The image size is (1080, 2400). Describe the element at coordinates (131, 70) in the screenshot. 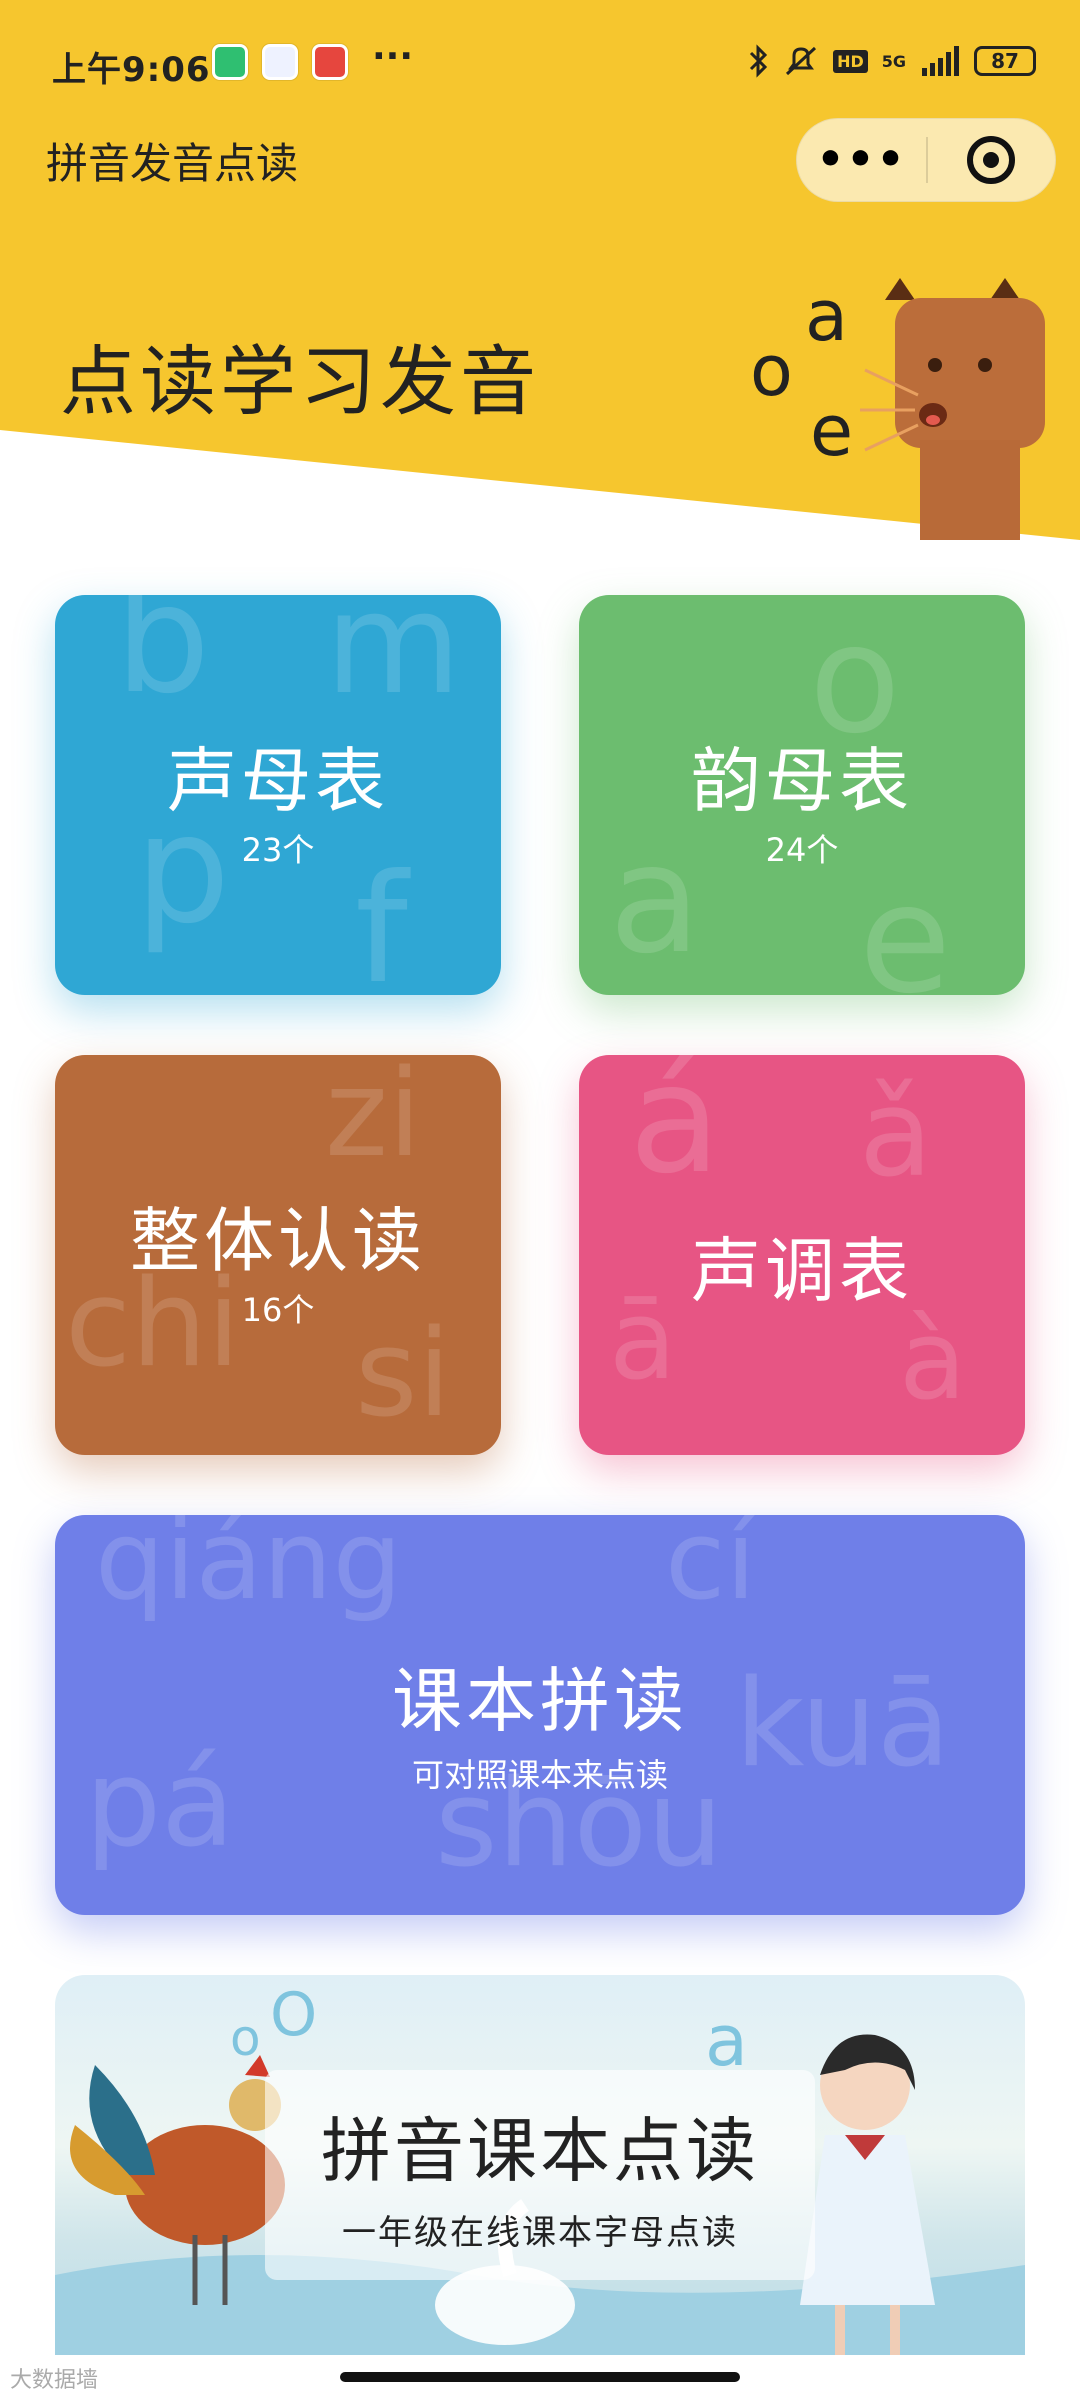

I see `status-time: 上午9:06` at that location.